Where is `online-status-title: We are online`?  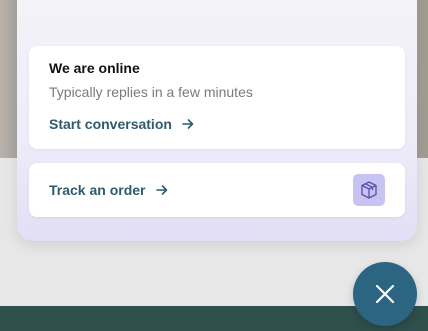
online-status-title: We are online is located at coordinates (94, 68).